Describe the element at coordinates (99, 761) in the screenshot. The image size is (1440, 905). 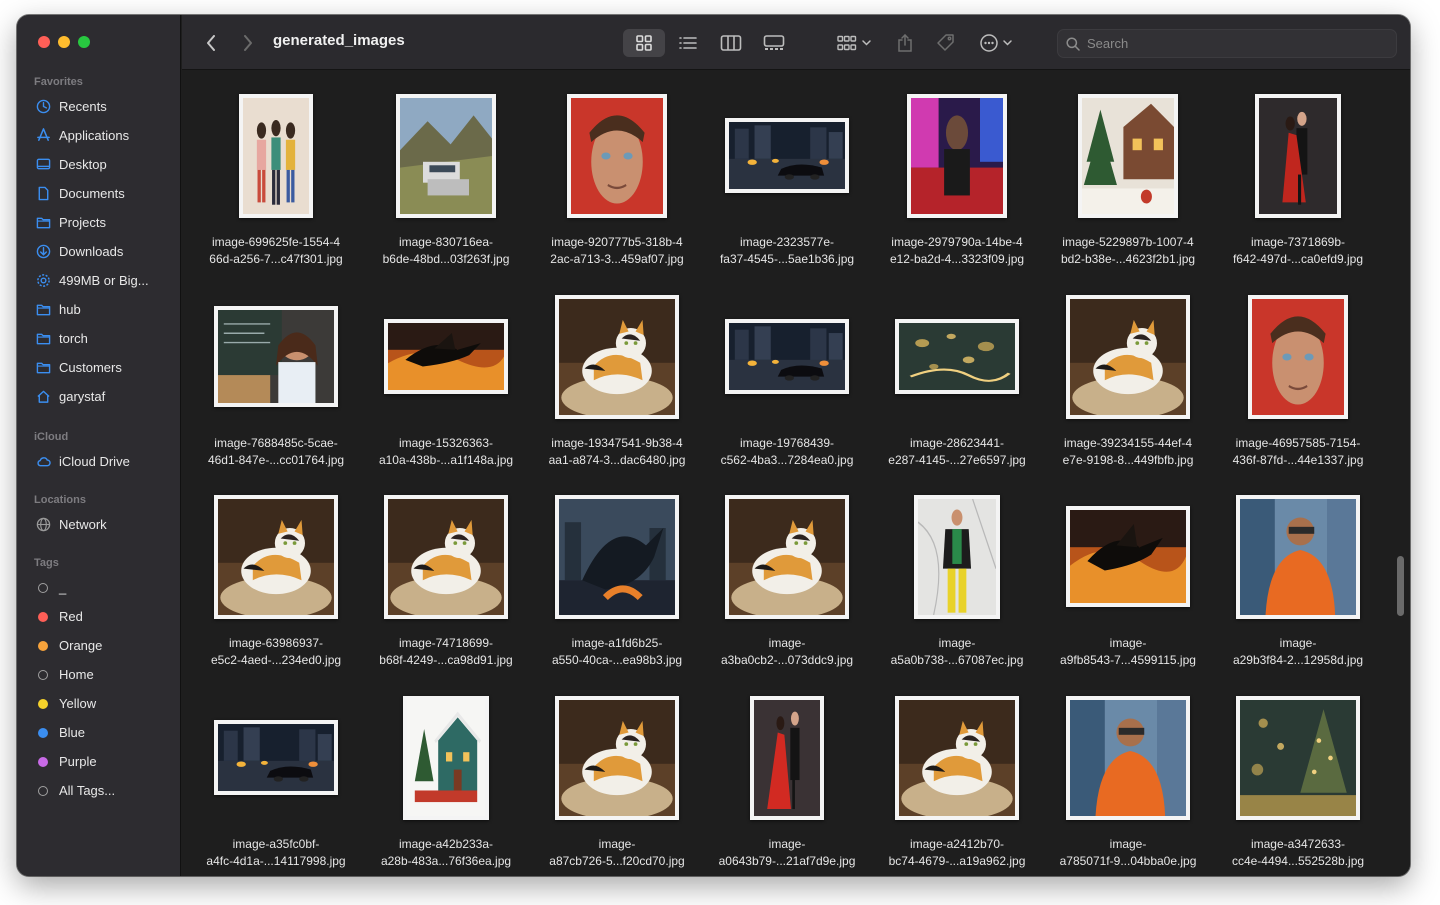
I see `tag-item: Purple` at that location.